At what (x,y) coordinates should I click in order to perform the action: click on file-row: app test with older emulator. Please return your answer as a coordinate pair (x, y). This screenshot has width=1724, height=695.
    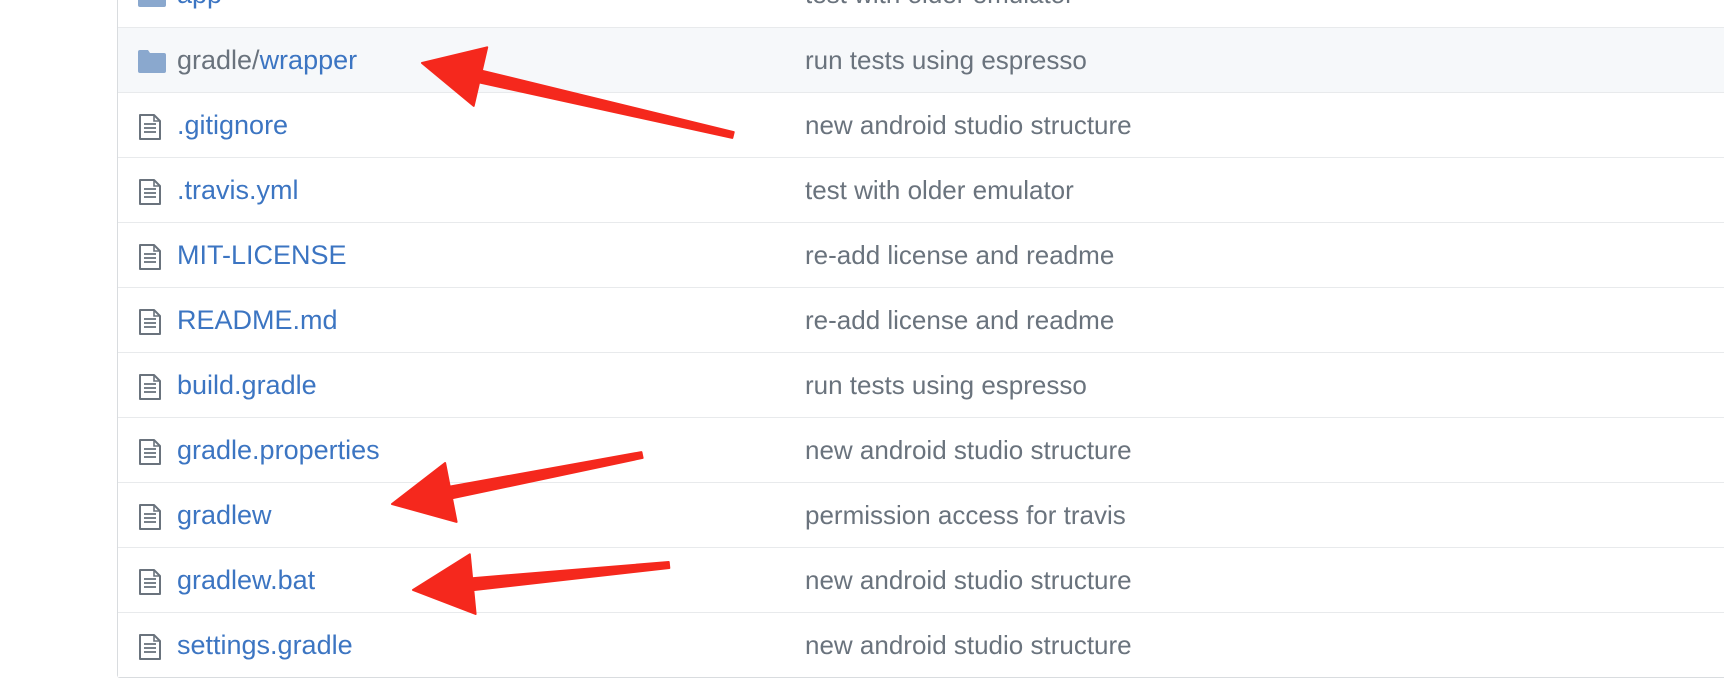
    Looking at the image, I should click on (921, 13).